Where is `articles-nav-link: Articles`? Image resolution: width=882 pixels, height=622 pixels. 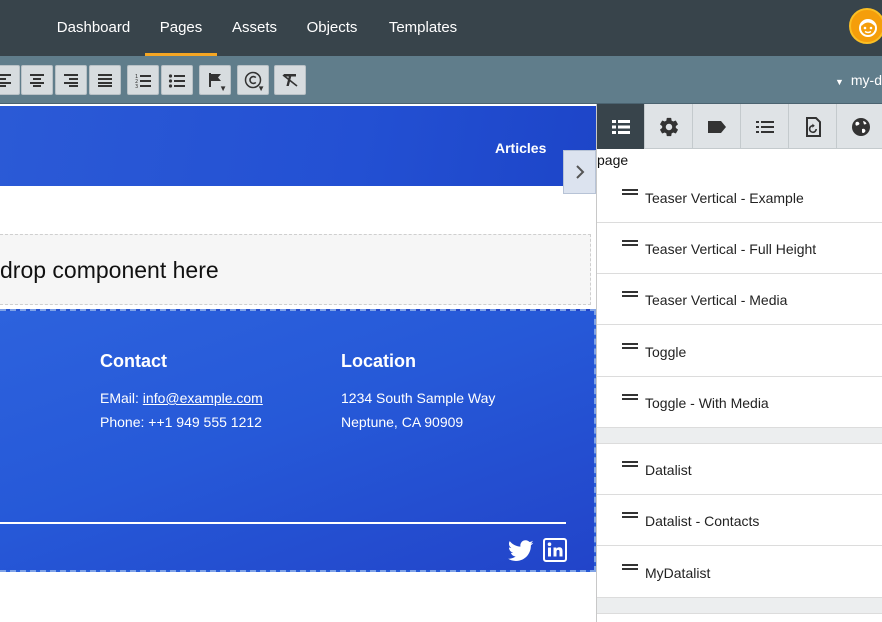
articles-nav-link: Articles is located at coordinates (520, 148).